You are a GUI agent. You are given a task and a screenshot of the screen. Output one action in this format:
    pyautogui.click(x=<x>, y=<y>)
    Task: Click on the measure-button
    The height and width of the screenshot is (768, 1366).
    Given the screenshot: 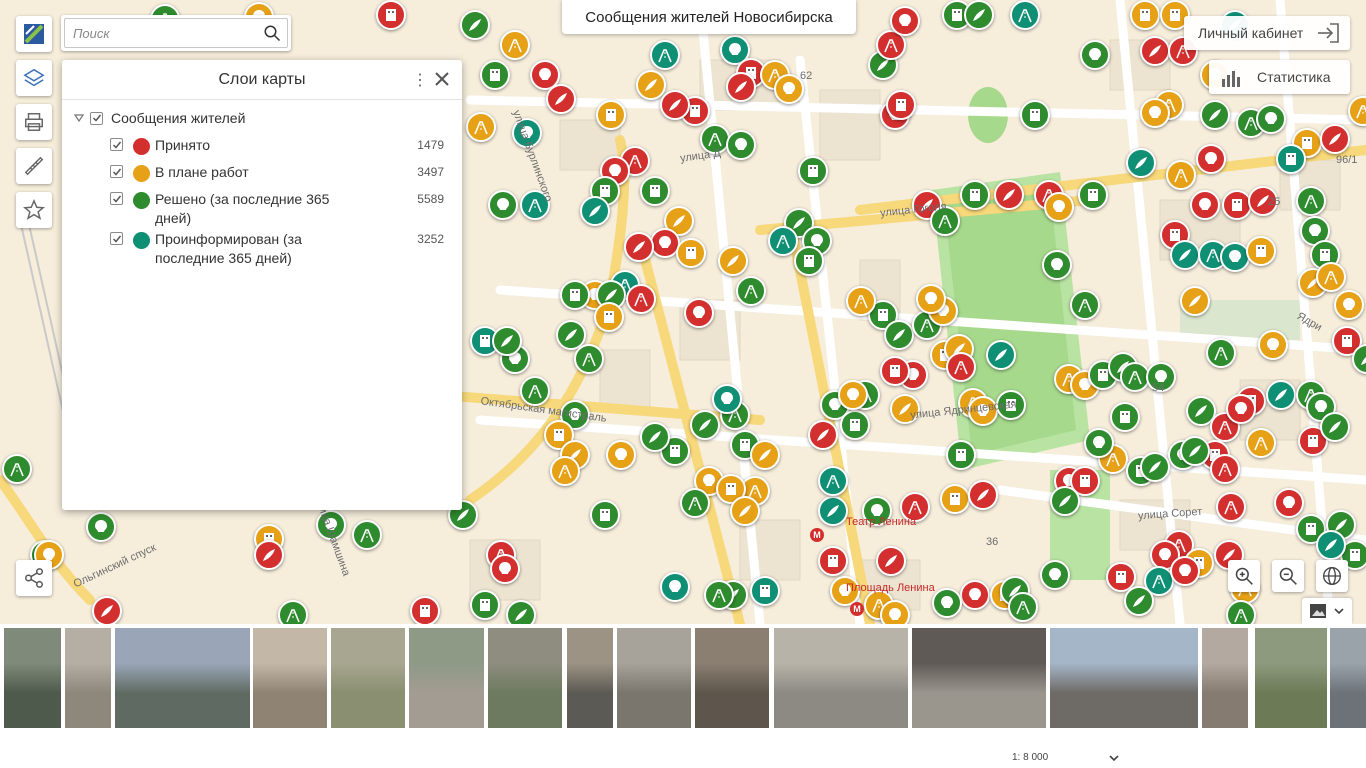 What is the action you would take?
    pyautogui.click(x=34, y=166)
    